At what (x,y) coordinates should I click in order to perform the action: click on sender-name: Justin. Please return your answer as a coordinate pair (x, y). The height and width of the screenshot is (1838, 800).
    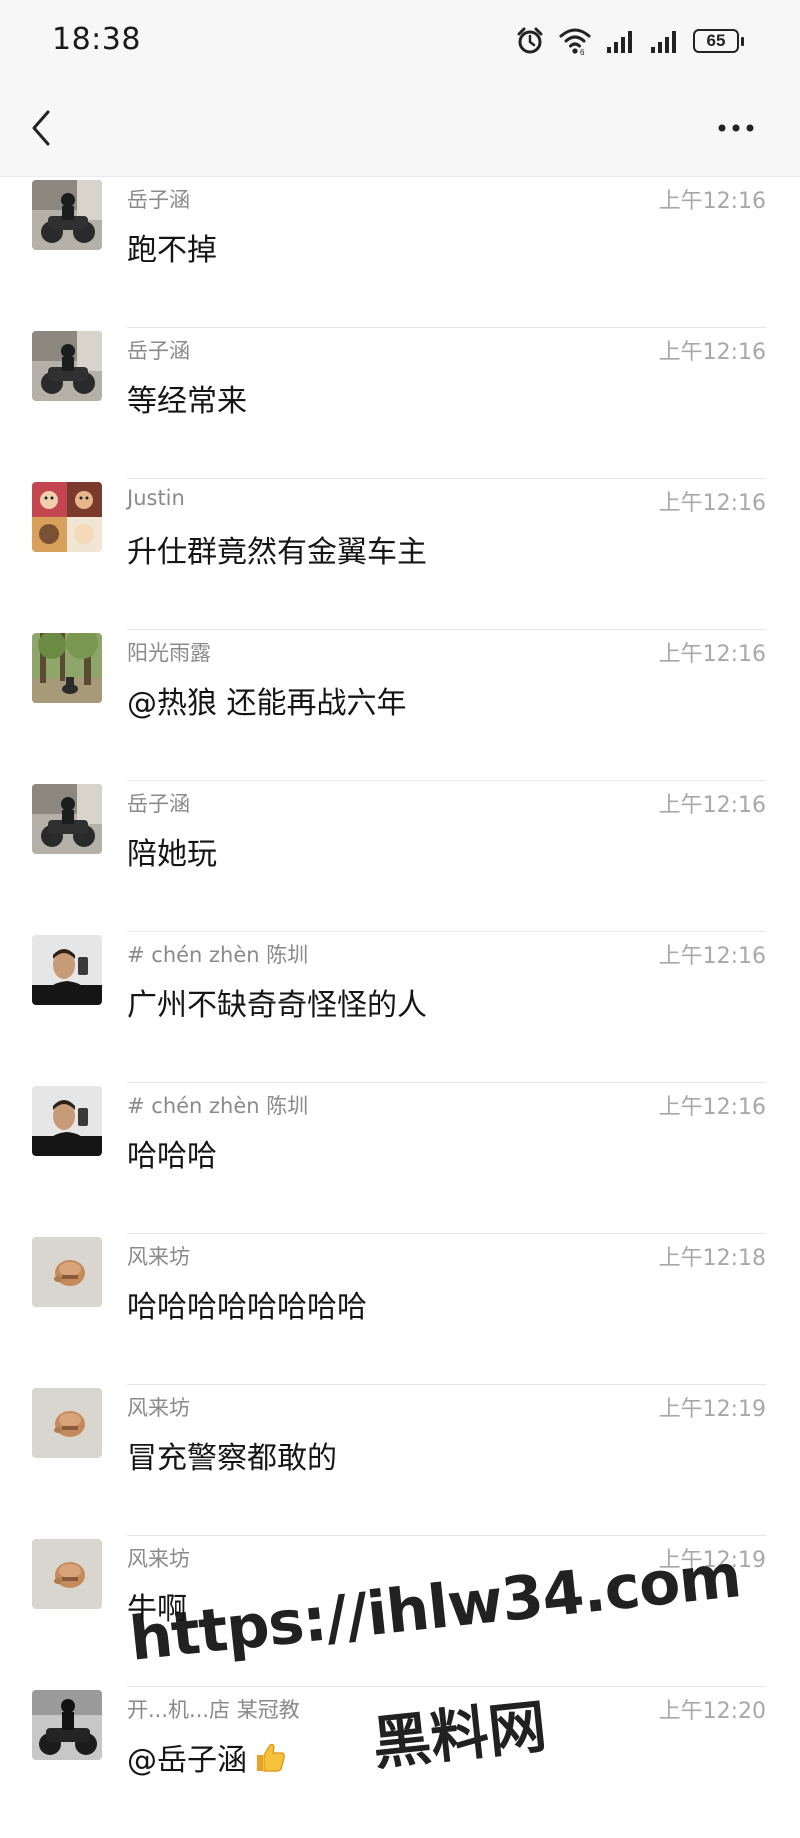
    Looking at the image, I should click on (156, 498).